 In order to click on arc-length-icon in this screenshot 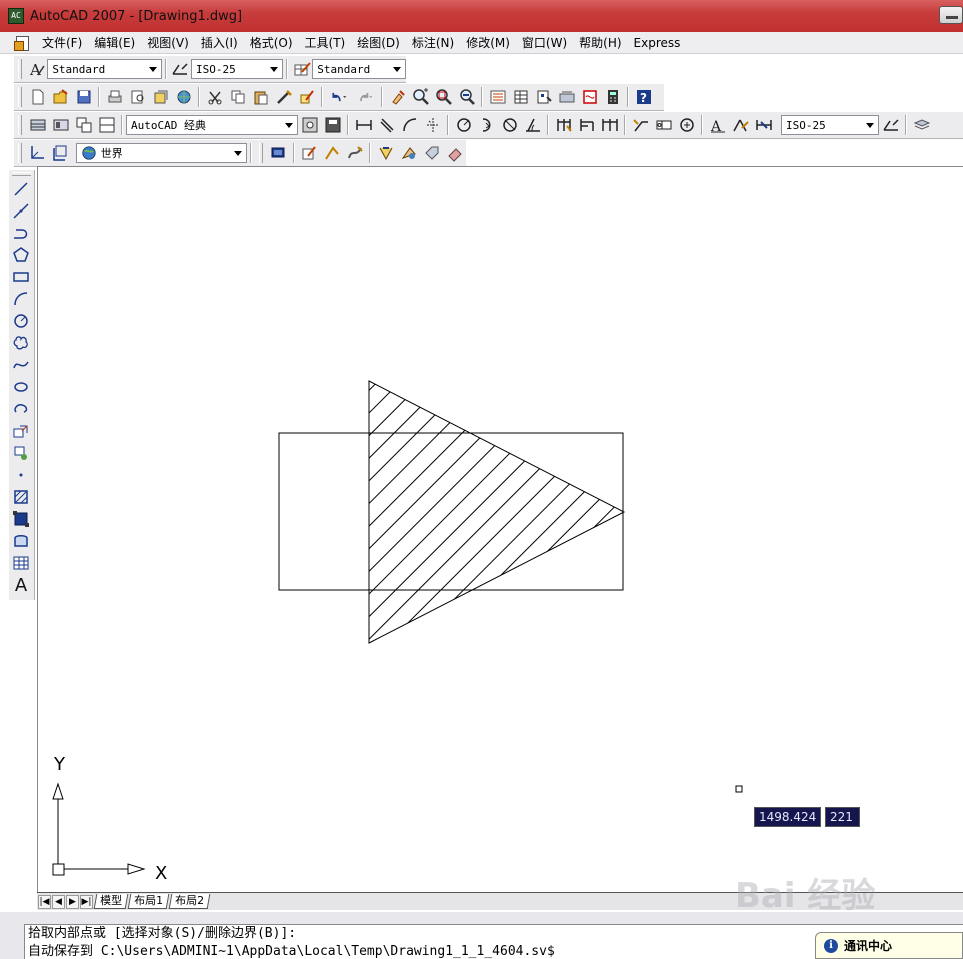, I will do `click(409, 125)`.